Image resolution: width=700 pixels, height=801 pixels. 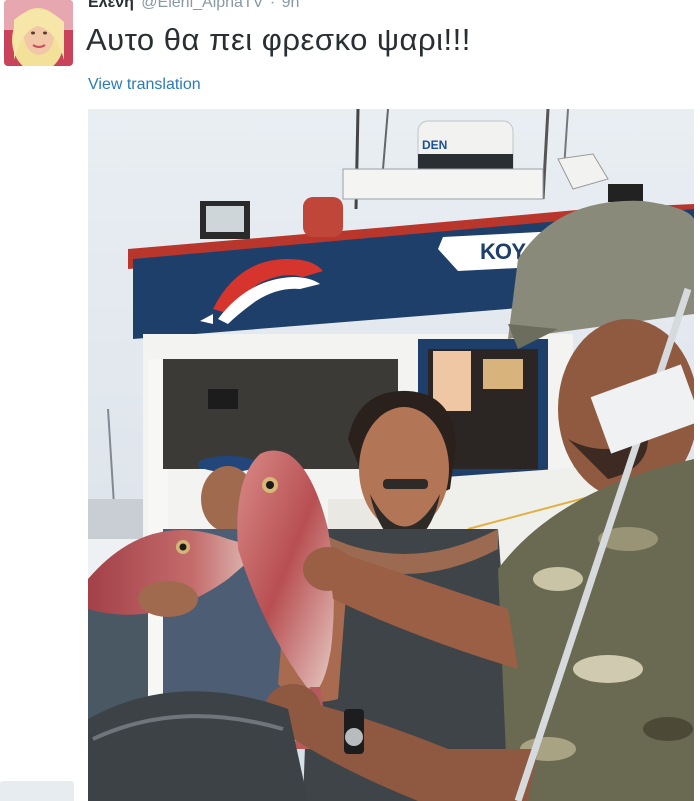 I want to click on avatar-blonde-woman, so click(x=38, y=33).